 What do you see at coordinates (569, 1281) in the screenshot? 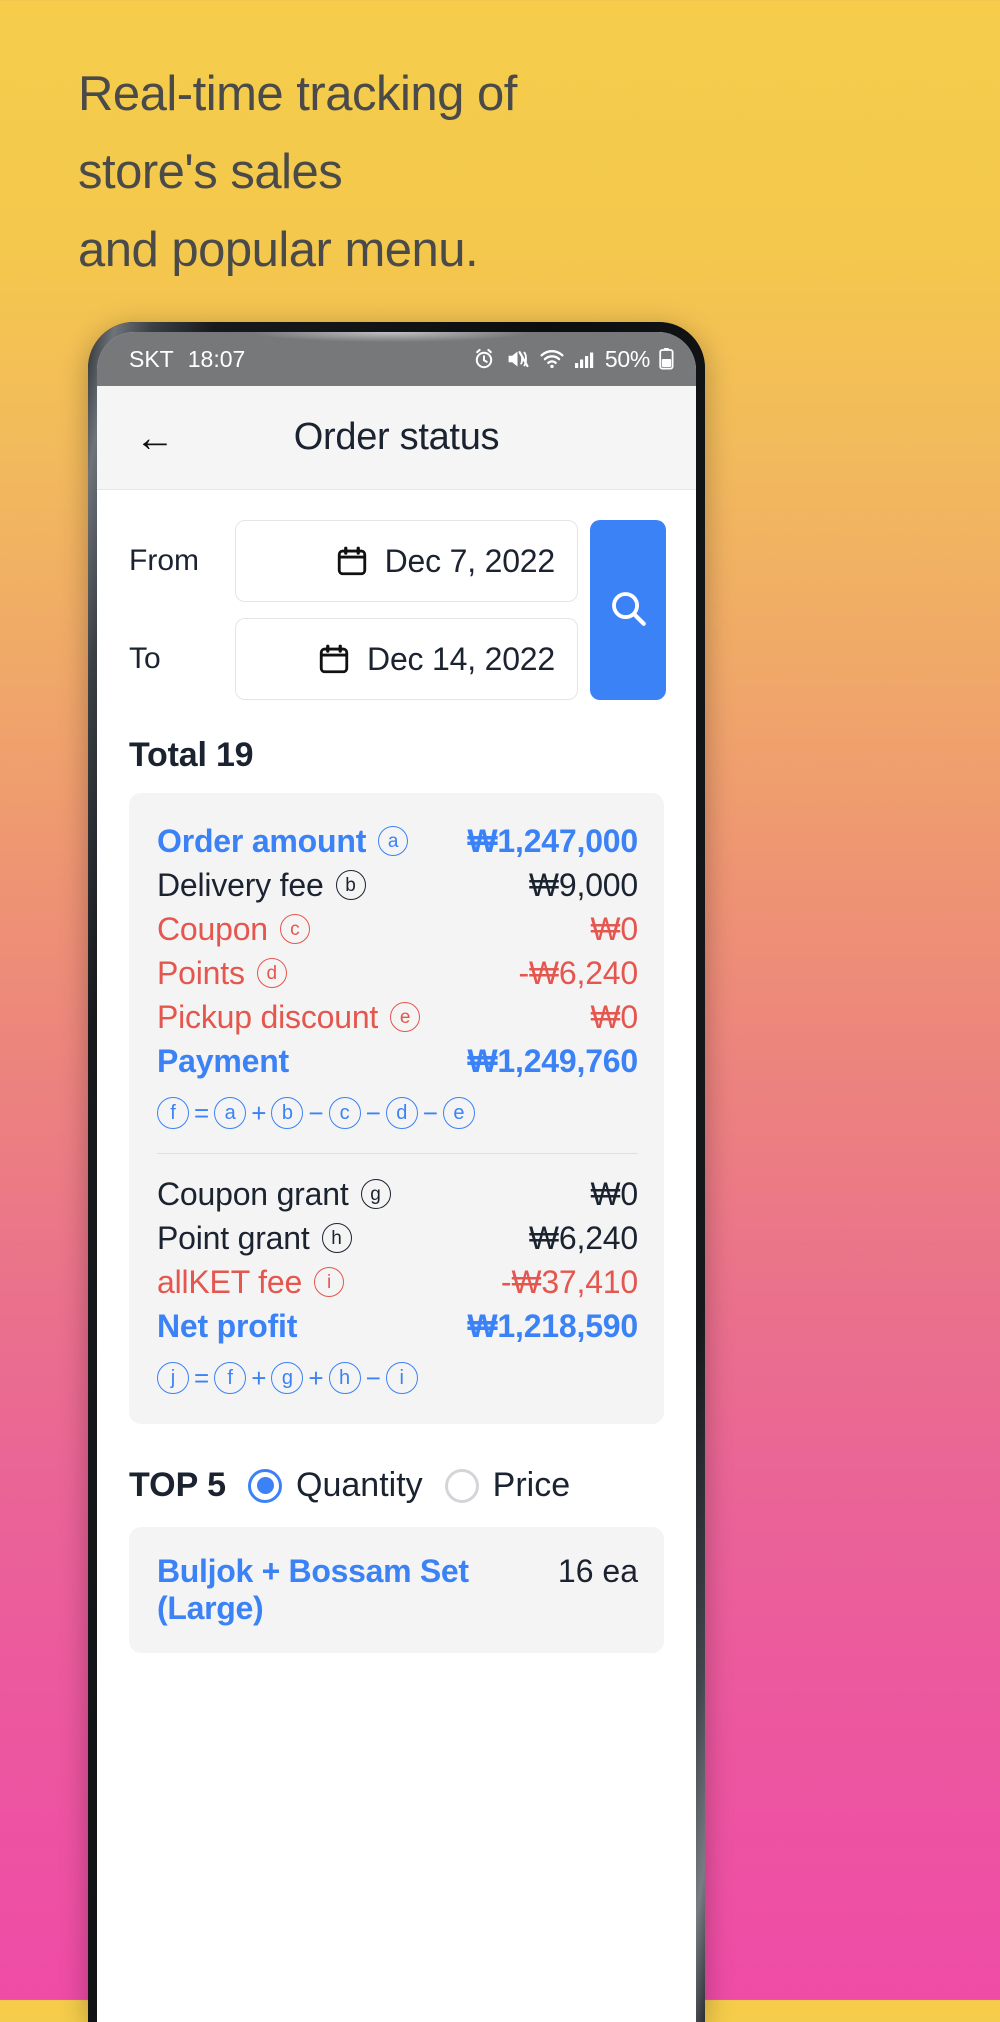
I see `summary-row-value: -₩37,410` at bounding box center [569, 1281].